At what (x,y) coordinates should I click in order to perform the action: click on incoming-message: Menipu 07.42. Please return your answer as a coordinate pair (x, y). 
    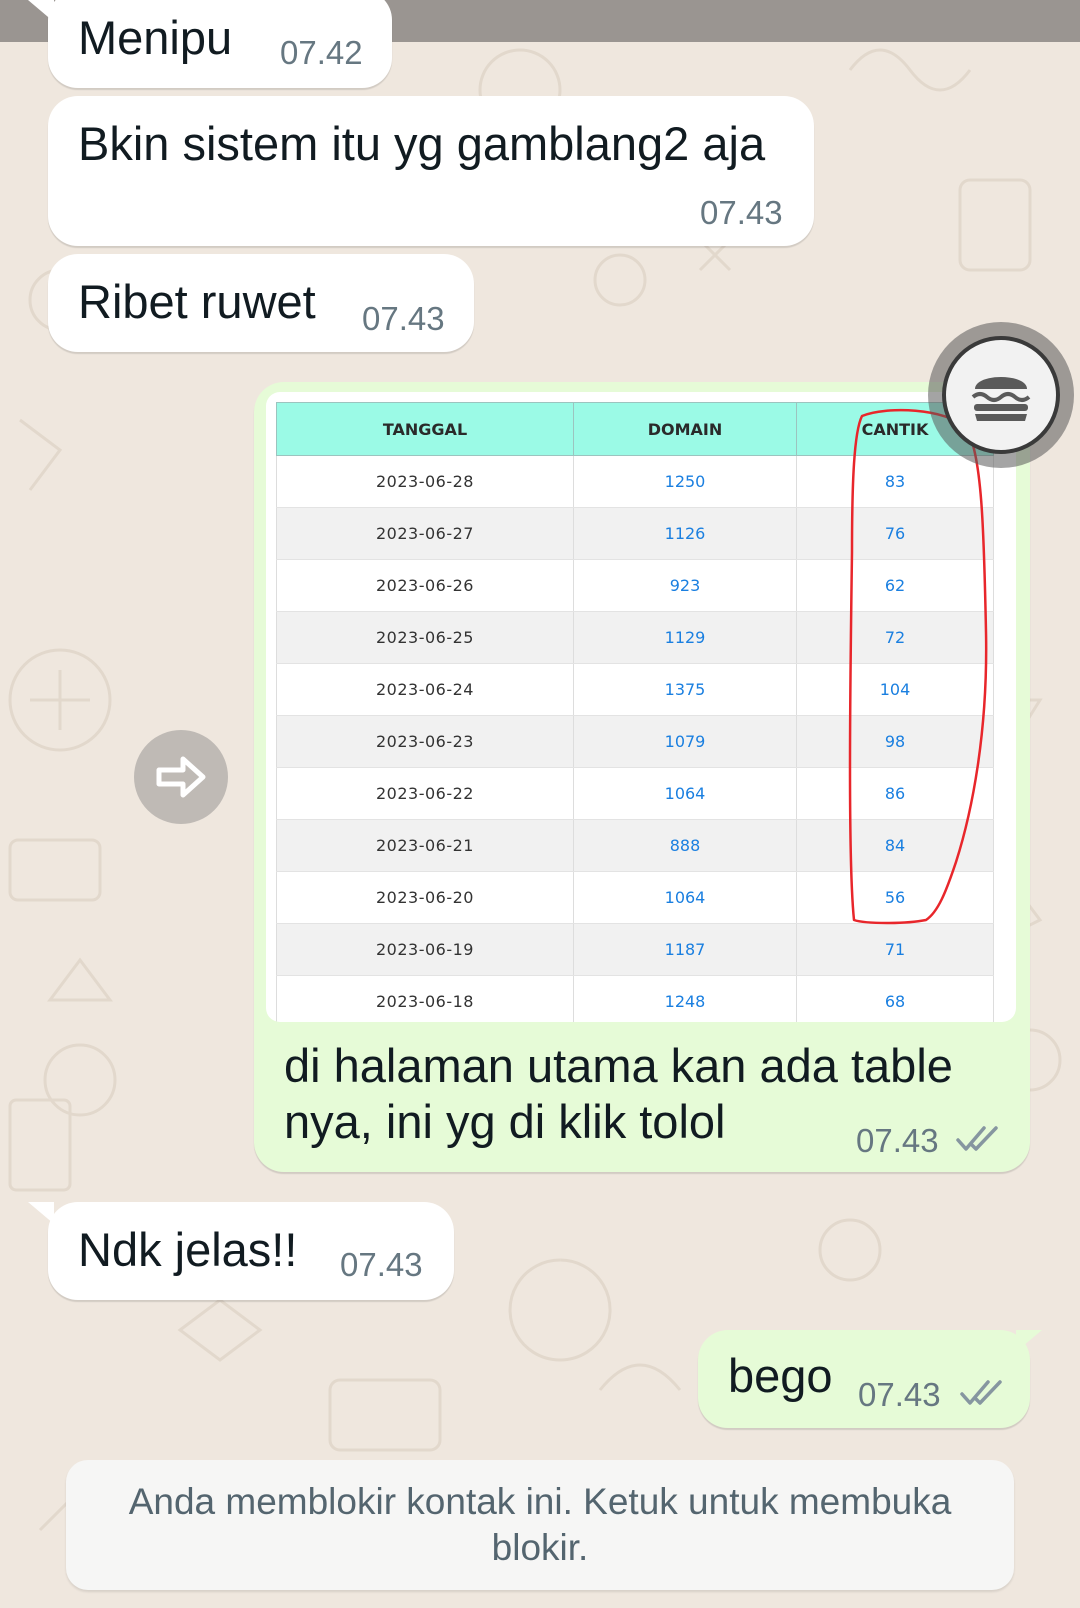
    Looking at the image, I should click on (220, 44).